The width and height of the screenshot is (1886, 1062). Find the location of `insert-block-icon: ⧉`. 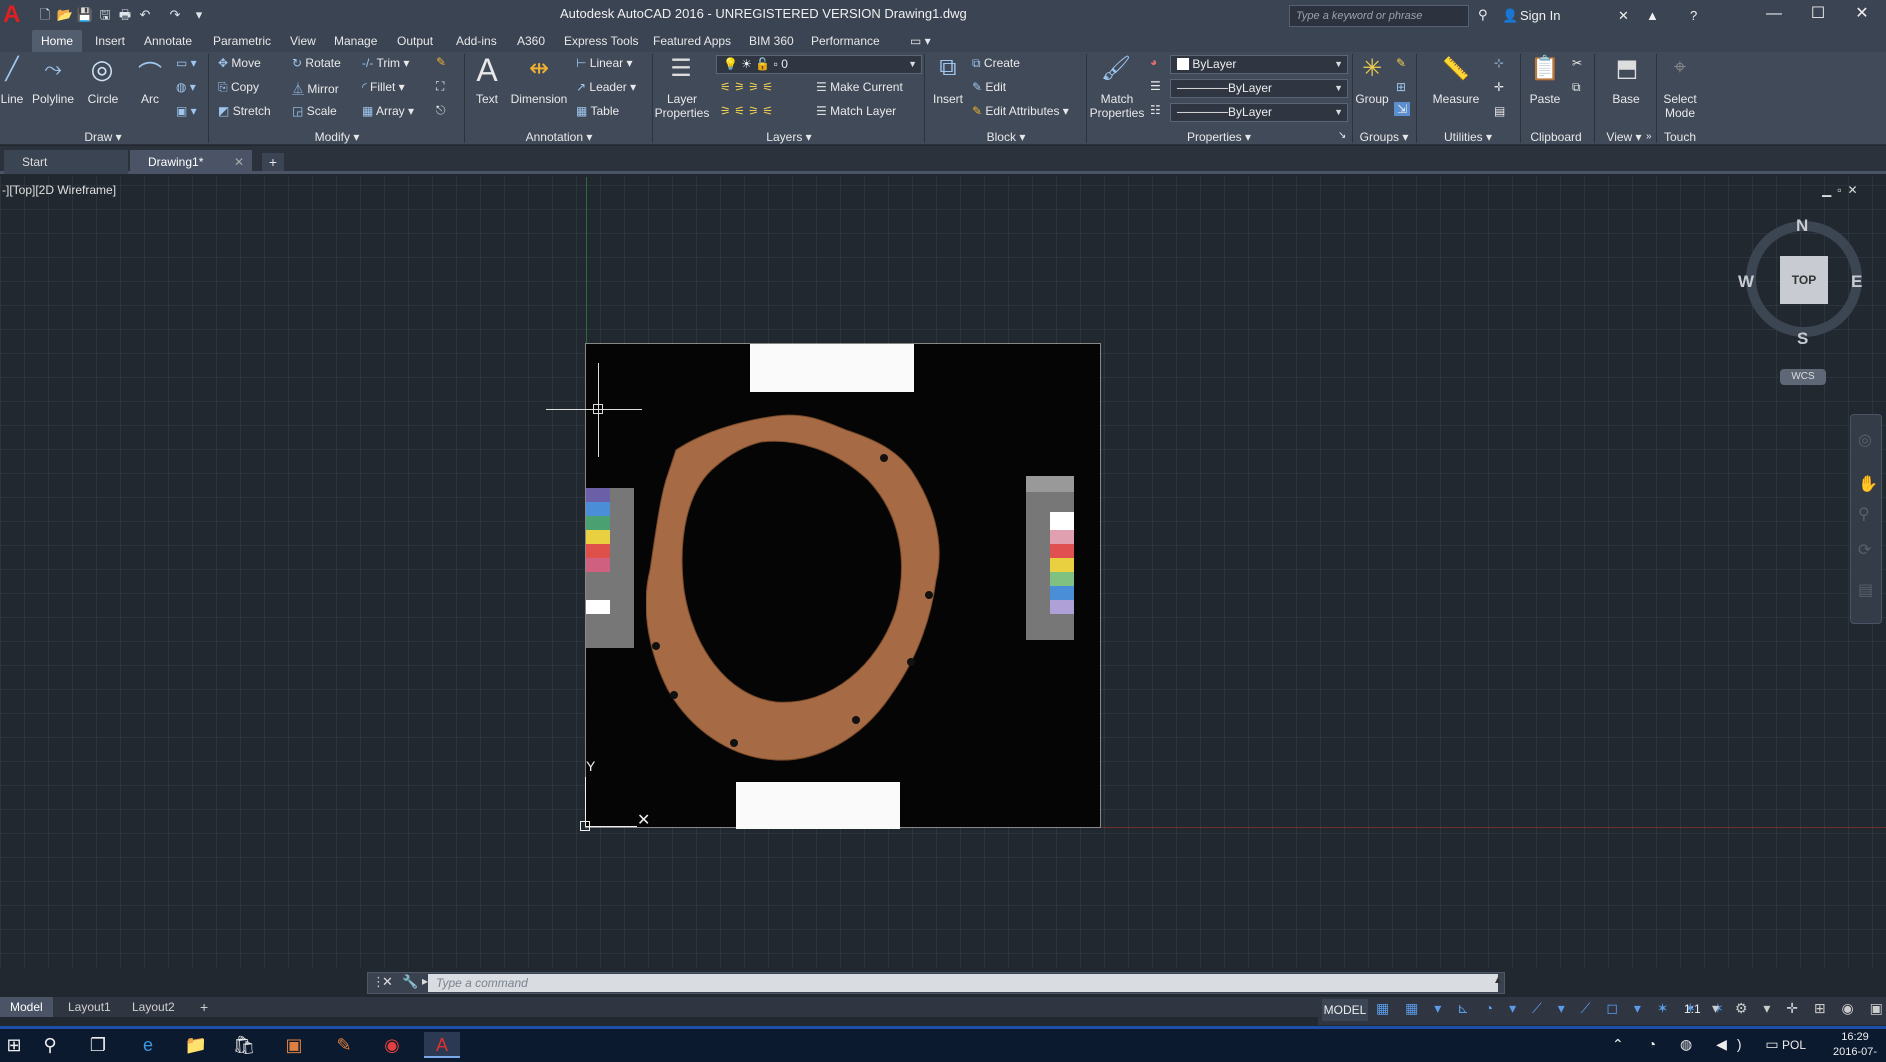

insert-block-icon: ⧉ is located at coordinates (948, 68).